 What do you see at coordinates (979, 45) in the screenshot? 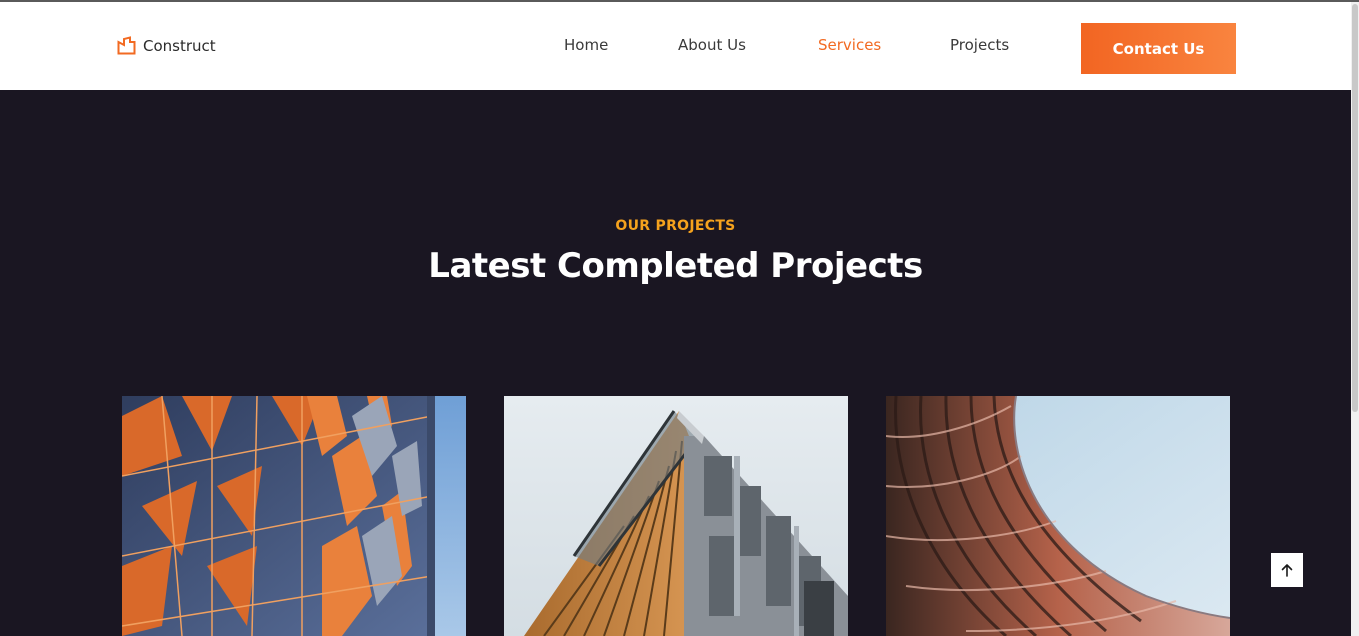
I see `nav-projects: Projects` at bounding box center [979, 45].